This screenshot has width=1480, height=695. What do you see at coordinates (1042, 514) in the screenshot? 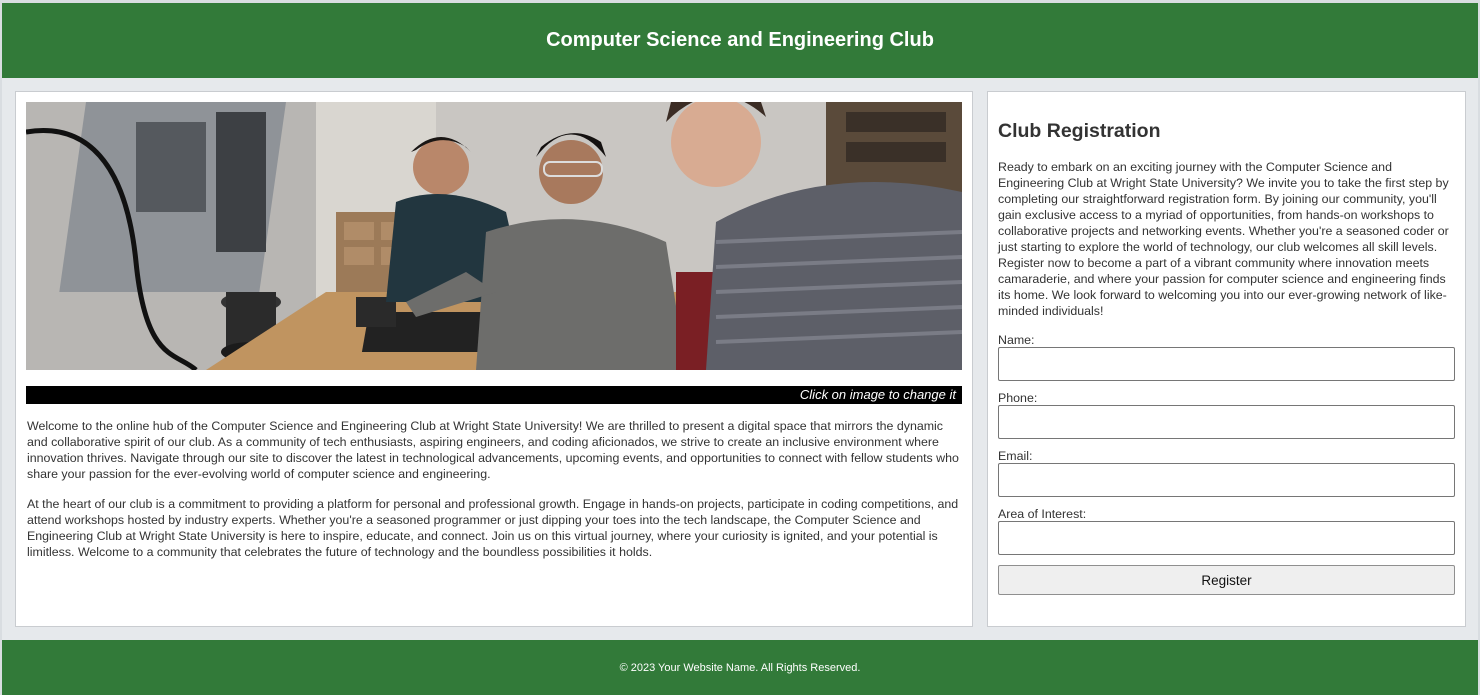
I see `interest-label: Area of Interest:` at bounding box center [1042, 514].